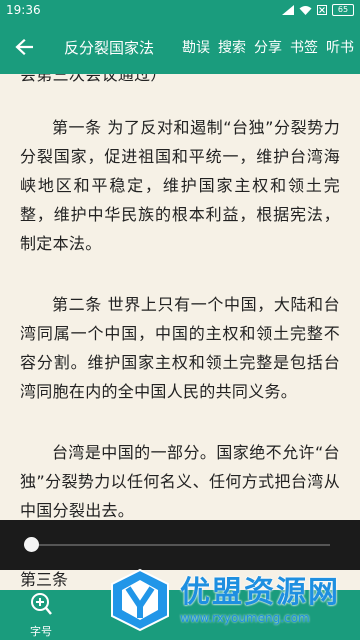  I want to click on correction-button: 勘误, so click(196, 47).